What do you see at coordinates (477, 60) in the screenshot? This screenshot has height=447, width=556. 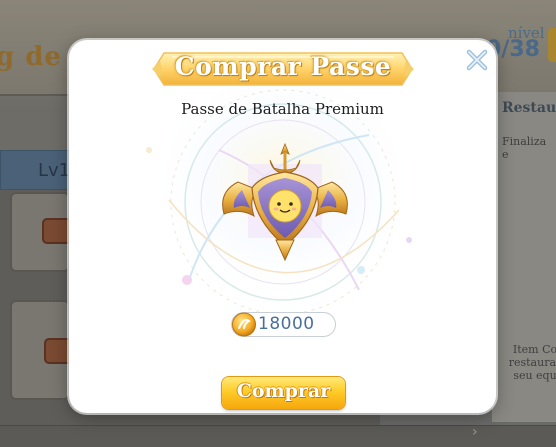 I see `close-x-icon` at bounding box center [477, 60].